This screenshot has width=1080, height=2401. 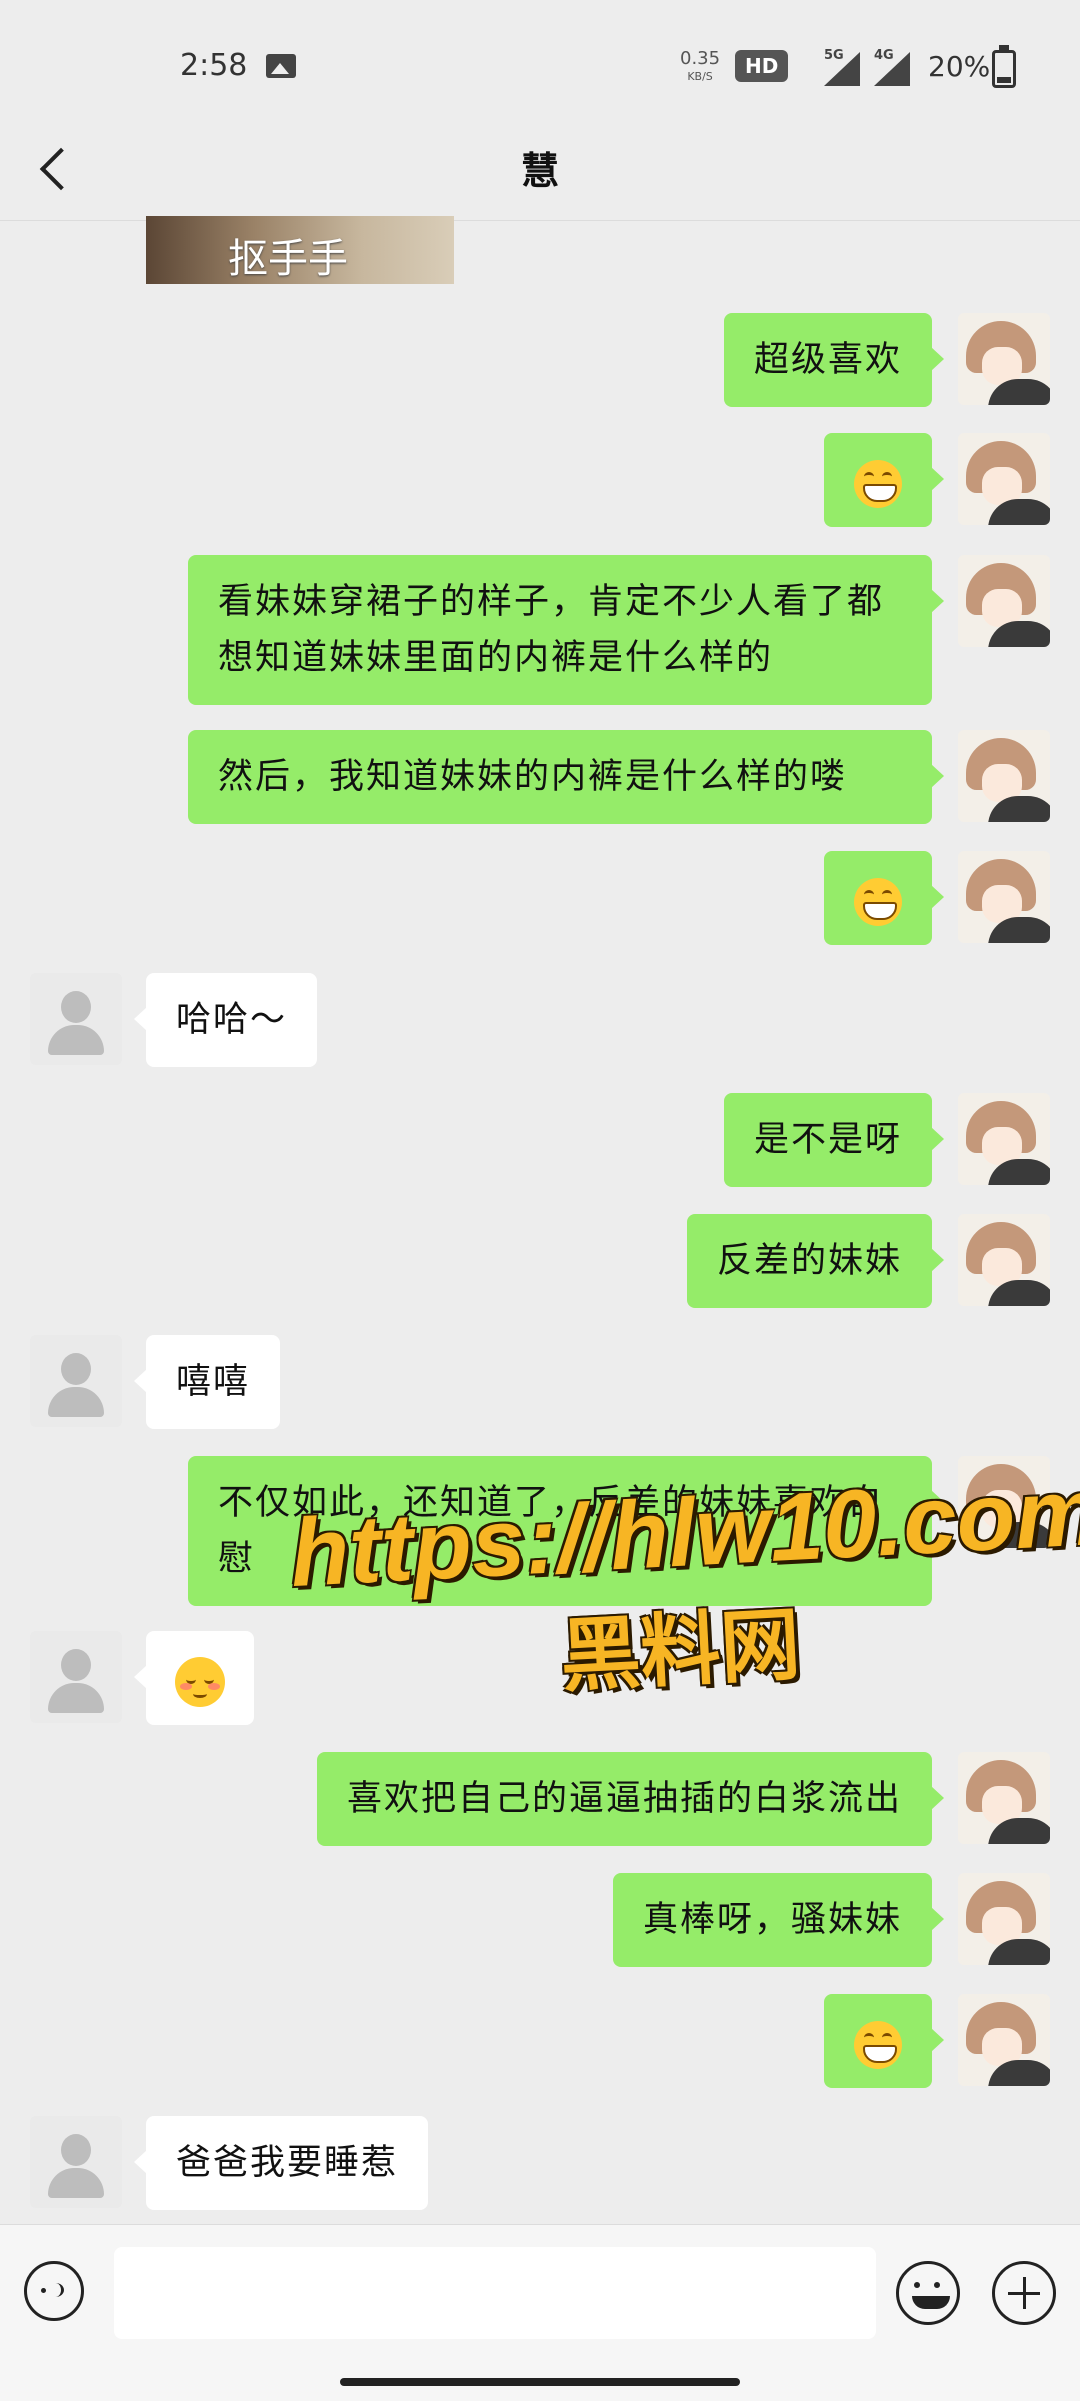 What do you see at coordinates (928, 2293) in the screenshot?
I see `emoji-picker-icon` at bounding box center [928, 2293].